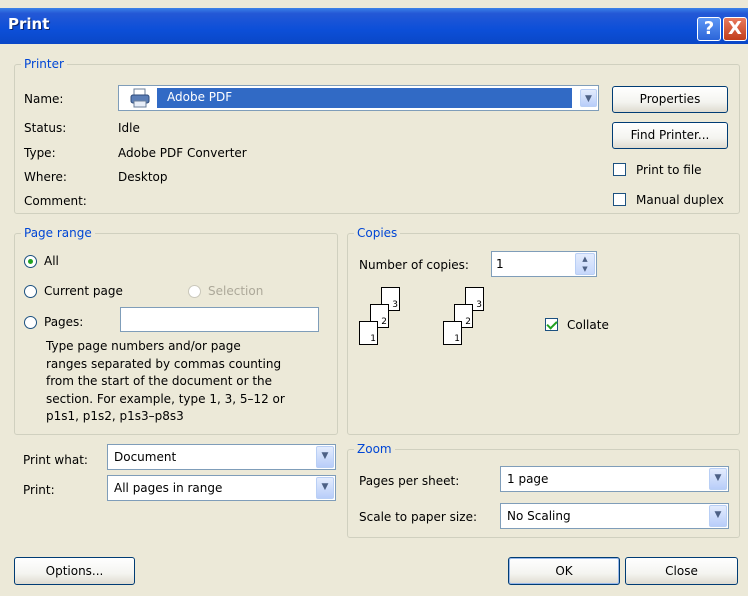  I want to click on help-icon: ?, so click(709, 28).